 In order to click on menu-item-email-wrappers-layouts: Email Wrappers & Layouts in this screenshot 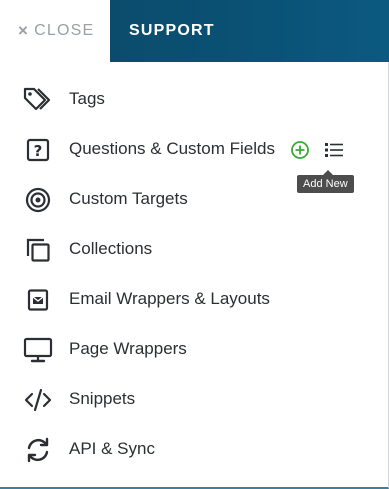, I will do `click(194, 300)`.